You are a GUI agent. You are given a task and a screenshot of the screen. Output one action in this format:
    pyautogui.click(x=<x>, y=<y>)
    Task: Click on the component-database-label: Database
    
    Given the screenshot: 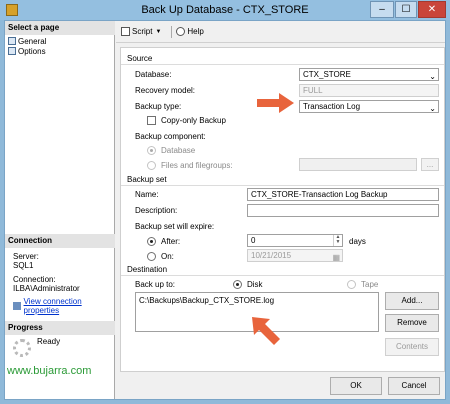 What is the action you would take?
    pyautogui.click(x=178, y=150)
    